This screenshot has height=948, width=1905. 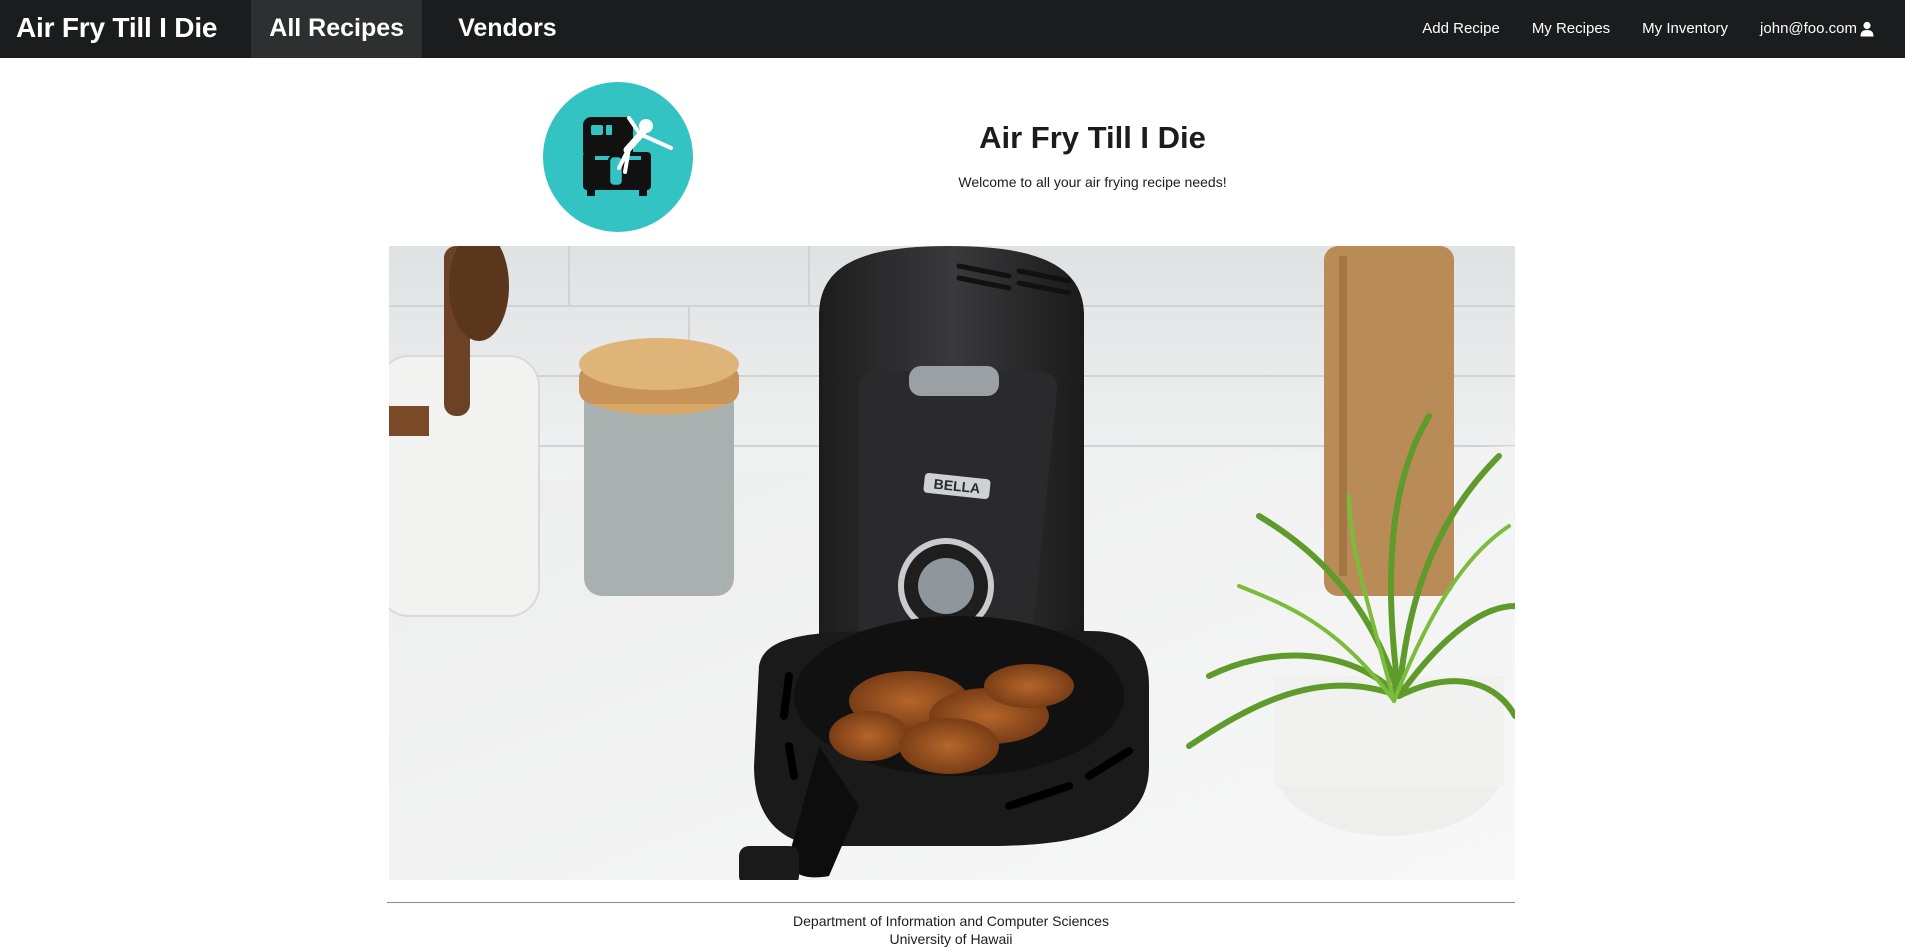 I want to click on user-email: john@foo.com, so click(x=1808, y=28).